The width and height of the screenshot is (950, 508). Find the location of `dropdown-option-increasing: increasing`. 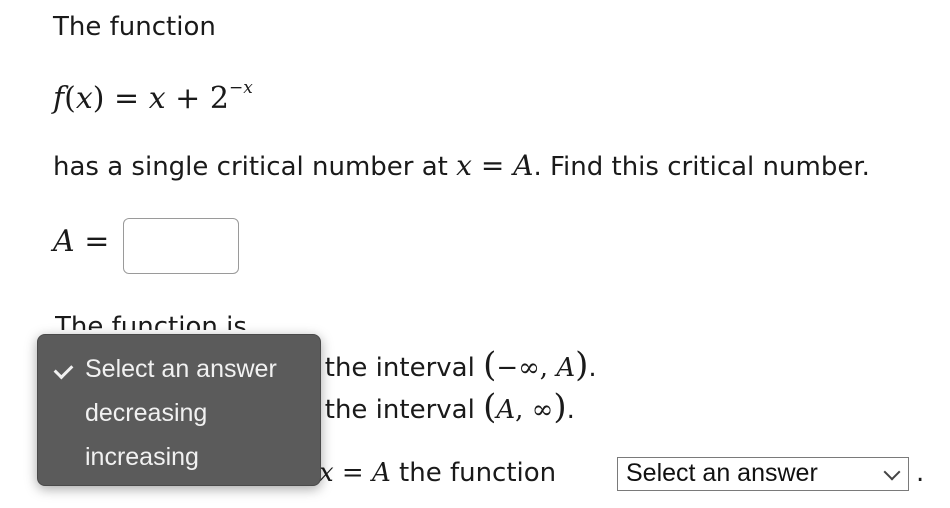

dropdown-option-increasing: increasing is located at coordinates (142, 457).